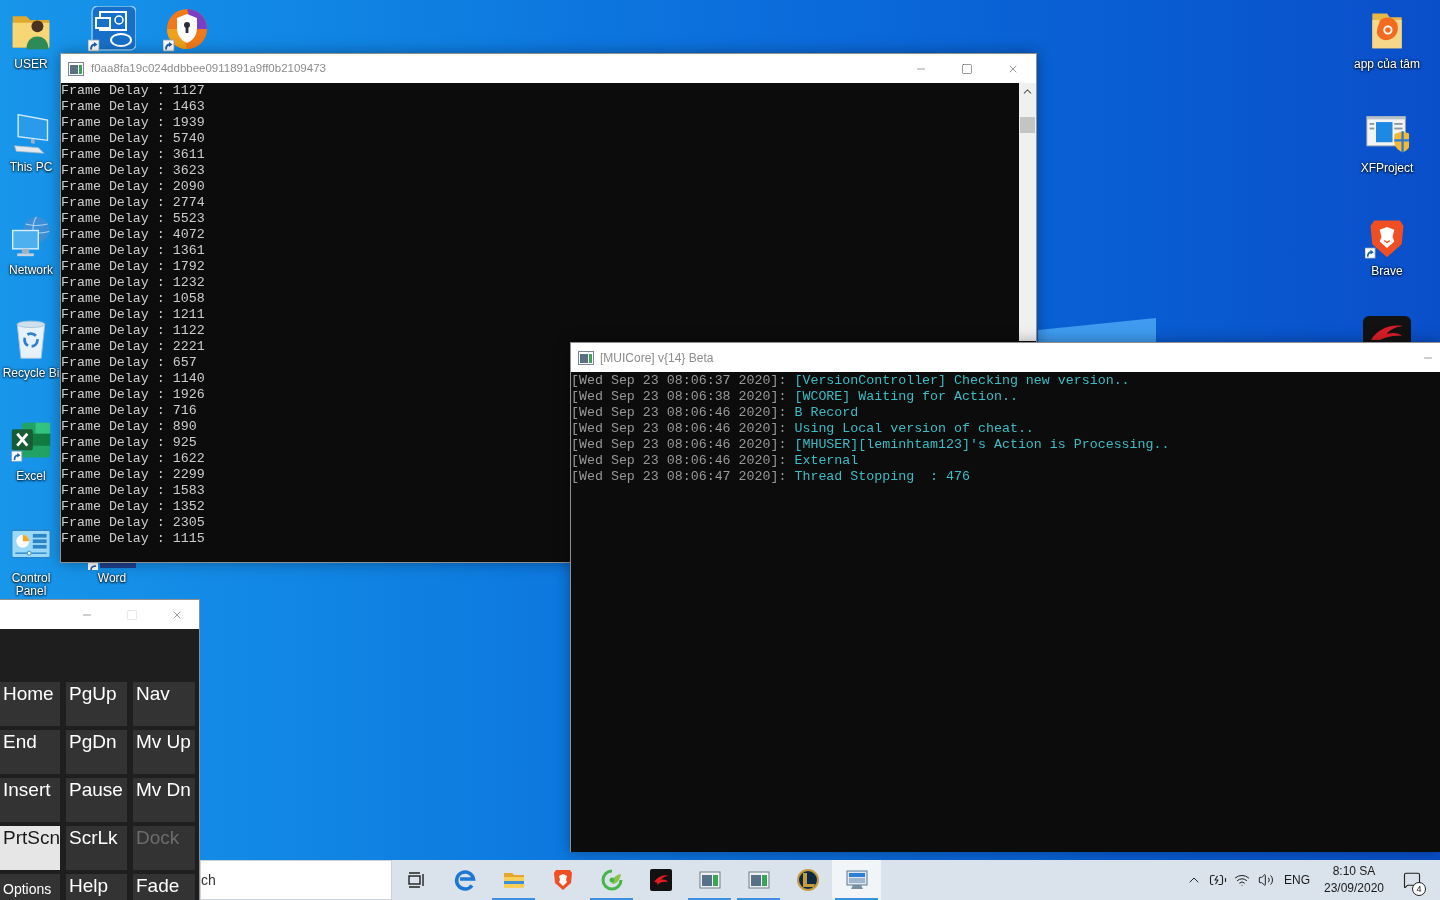 The height and width of the screenshot is (900, 1440). What do you see at coordinates (133, 539) in the screenshot?
I see `console-line: Frame Delay : 1115` at bounding box center [133, 539].